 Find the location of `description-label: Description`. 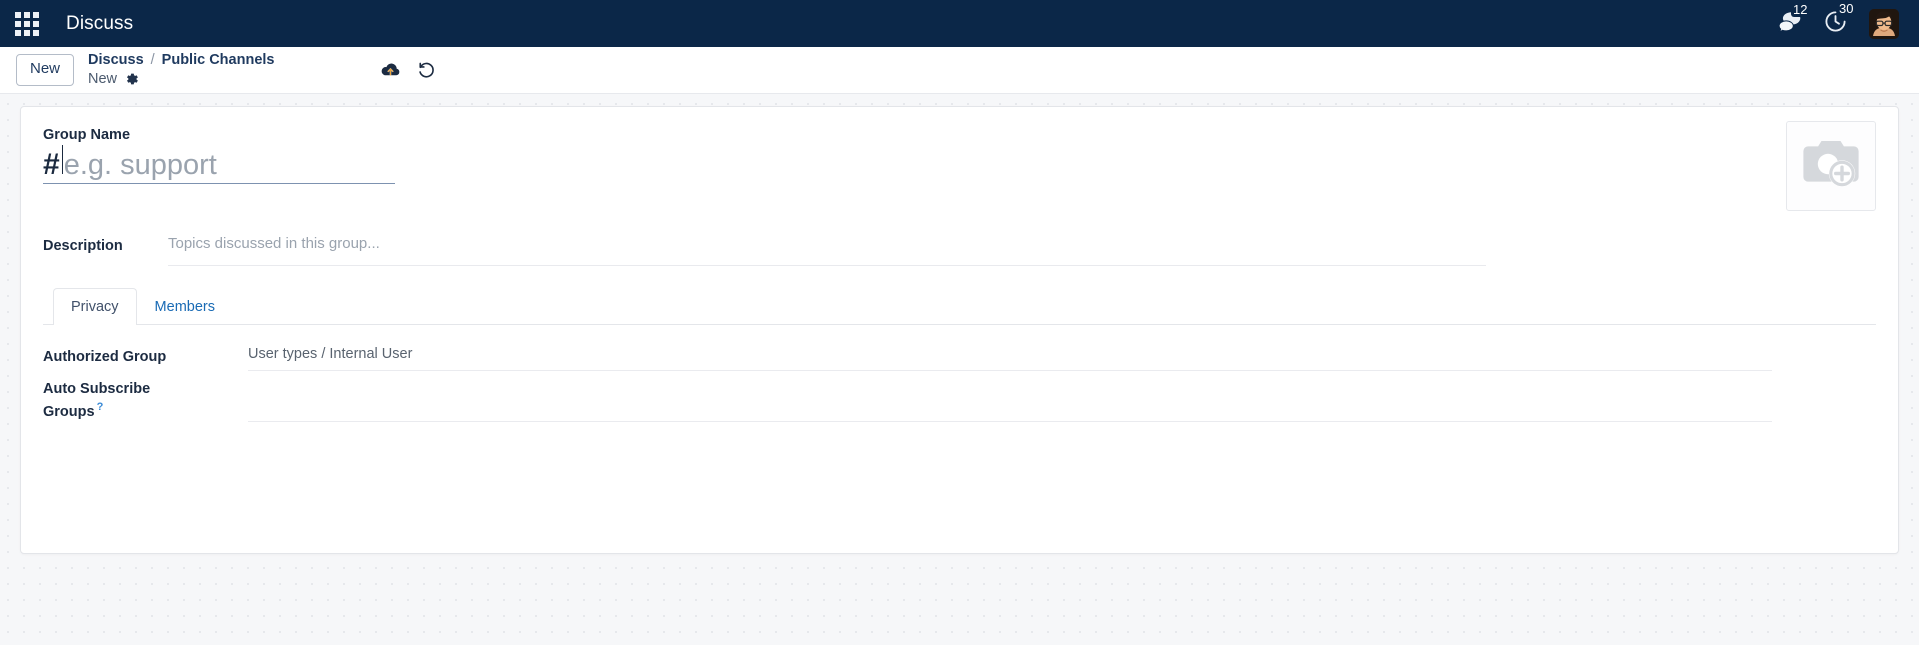

description-label: Description is located at coordinates (83, 246).